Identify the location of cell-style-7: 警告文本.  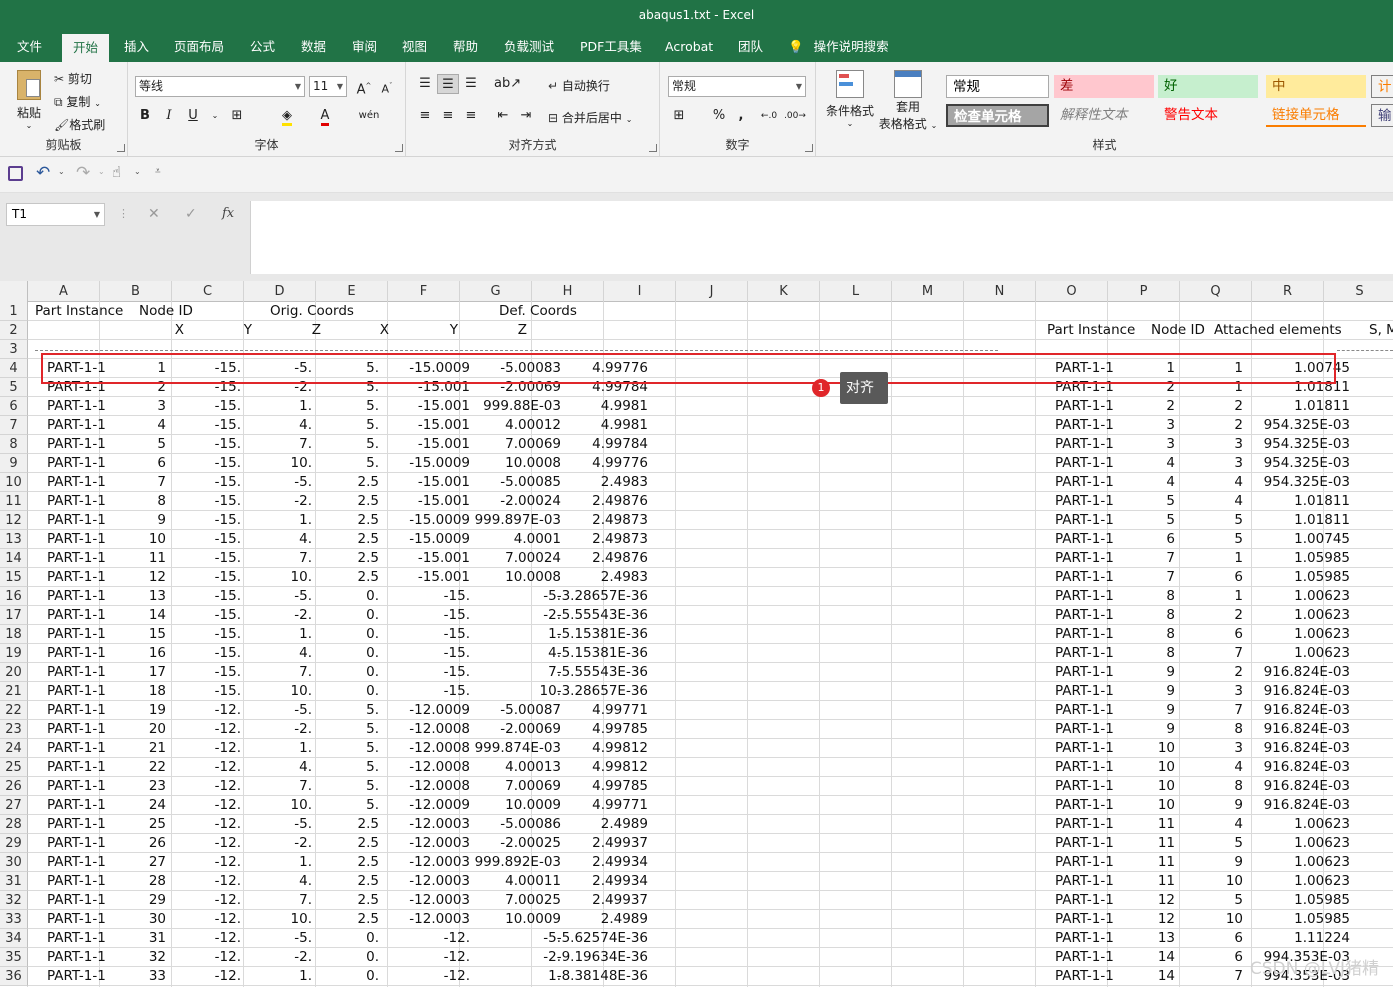
(1208, 115).